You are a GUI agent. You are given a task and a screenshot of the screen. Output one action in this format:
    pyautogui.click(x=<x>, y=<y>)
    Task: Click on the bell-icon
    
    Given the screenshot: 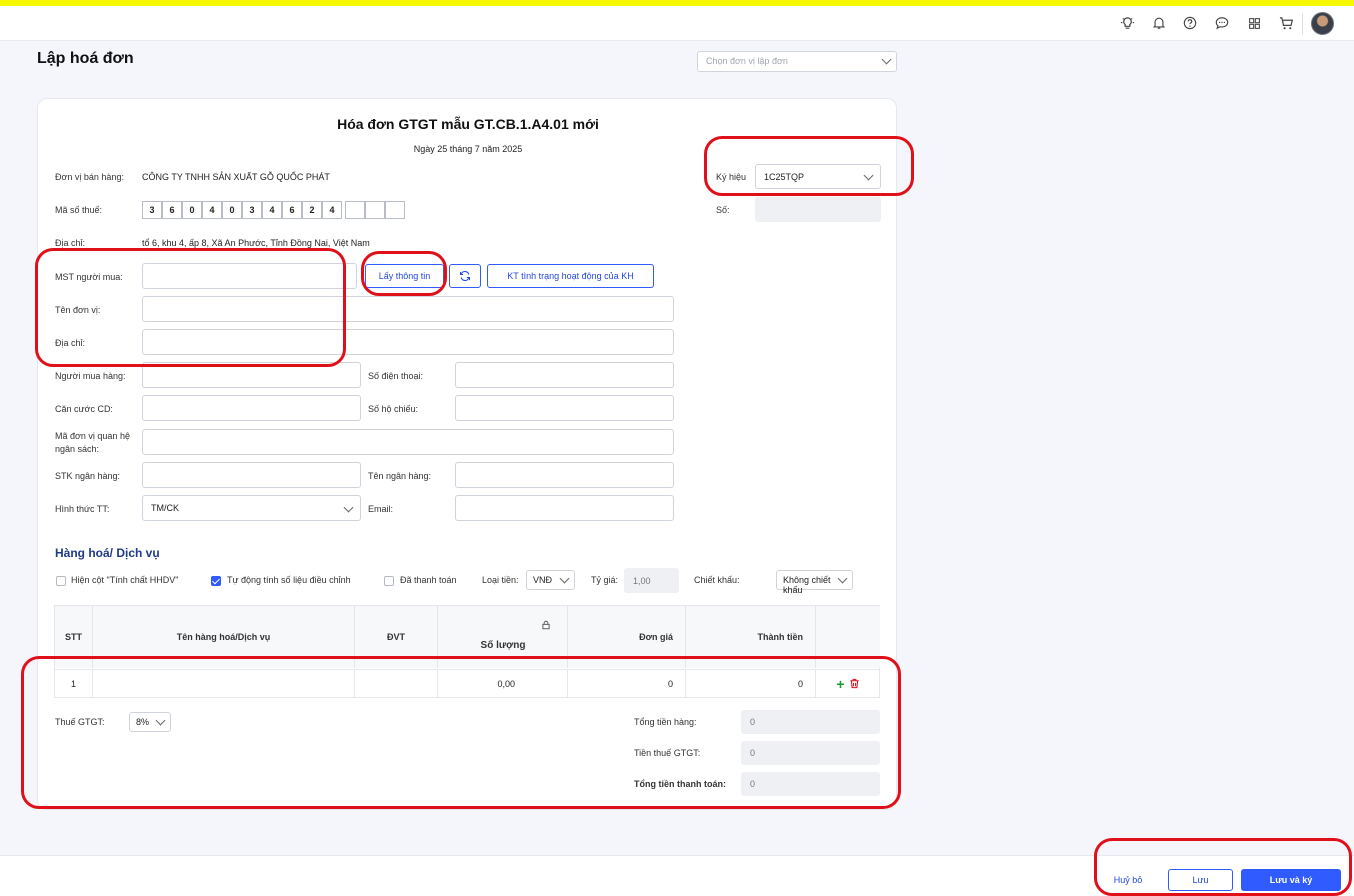 What is the action you would take?
    pyautogui.click(x=1159, y=23)
    